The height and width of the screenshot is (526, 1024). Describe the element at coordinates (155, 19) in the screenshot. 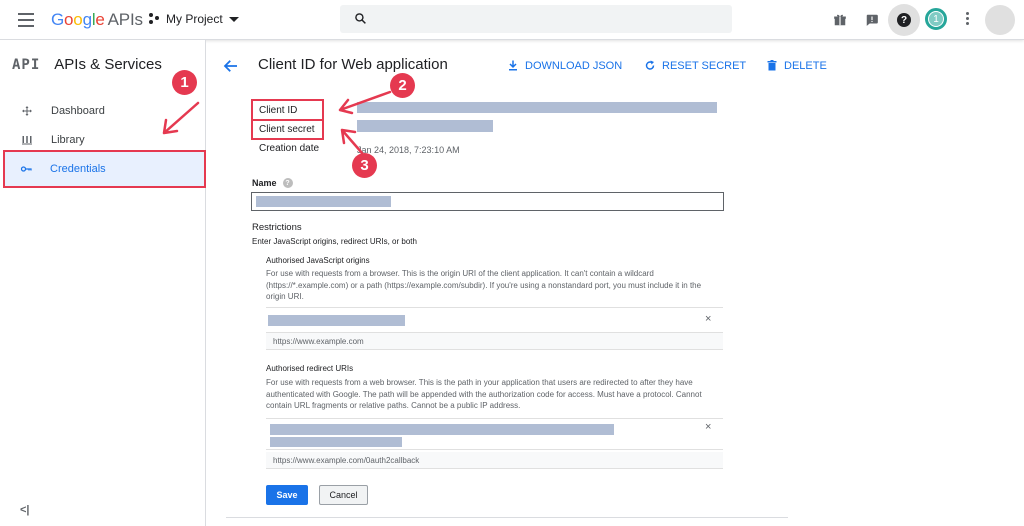

I see `project-icon` at that location.